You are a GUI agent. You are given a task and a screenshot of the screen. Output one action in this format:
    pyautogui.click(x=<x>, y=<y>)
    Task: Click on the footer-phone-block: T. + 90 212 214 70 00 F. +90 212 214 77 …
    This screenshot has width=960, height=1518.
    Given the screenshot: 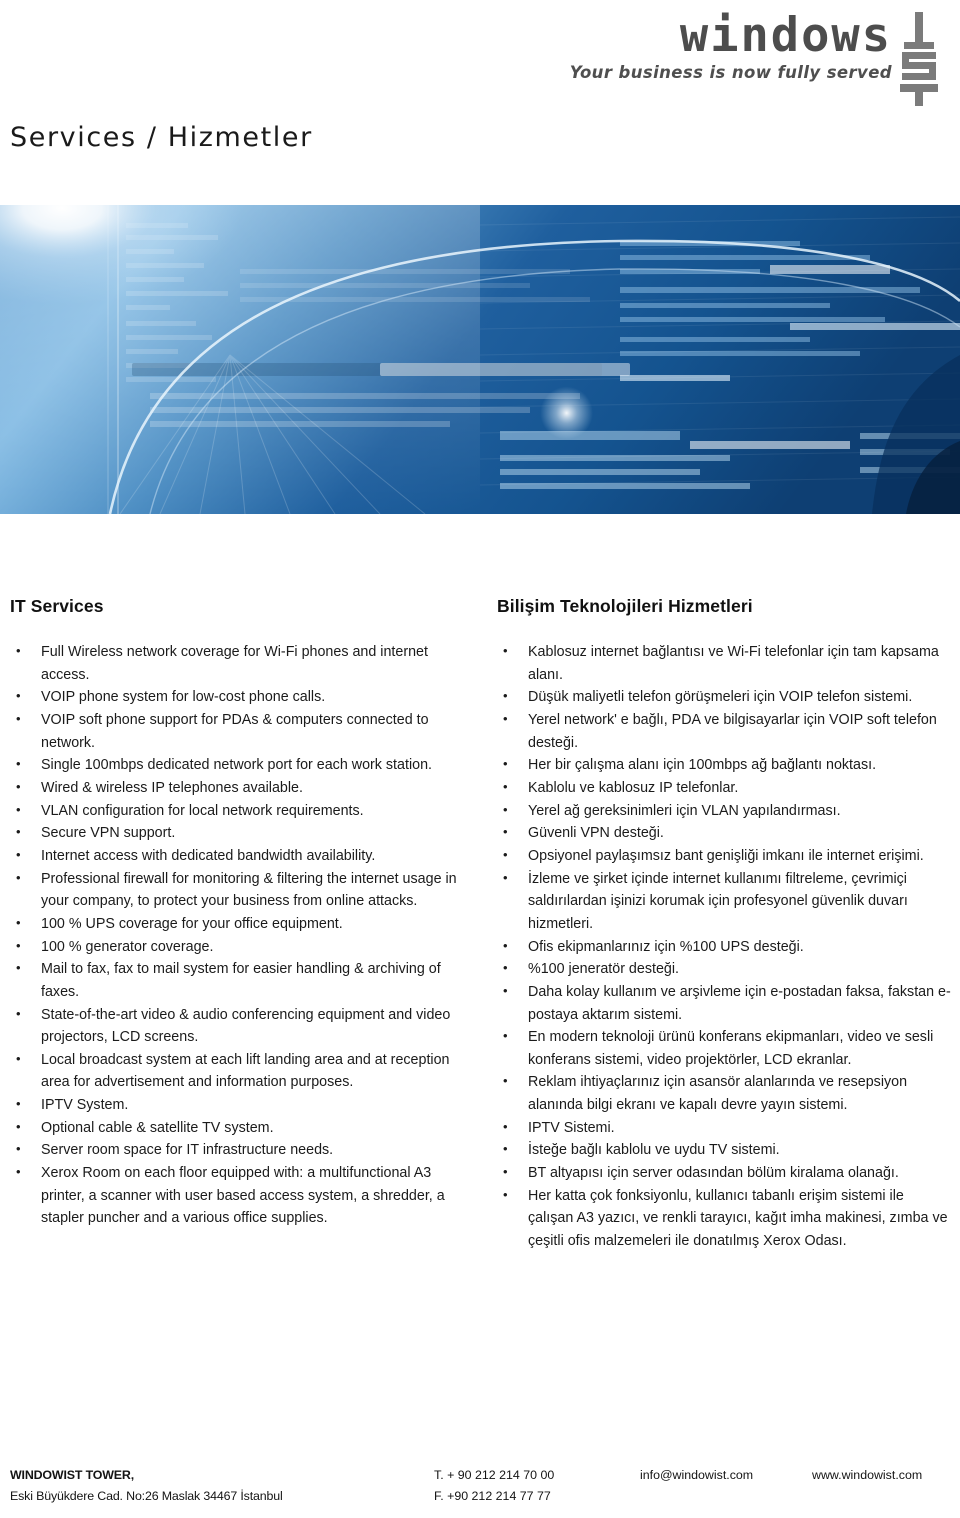 What is the action you would take?
    pyautogui.click(x=524, y=1485)
    